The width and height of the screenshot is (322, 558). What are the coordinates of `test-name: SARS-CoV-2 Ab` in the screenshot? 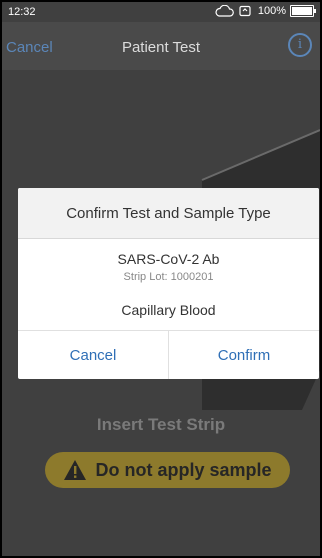 It's located at (168, 259).